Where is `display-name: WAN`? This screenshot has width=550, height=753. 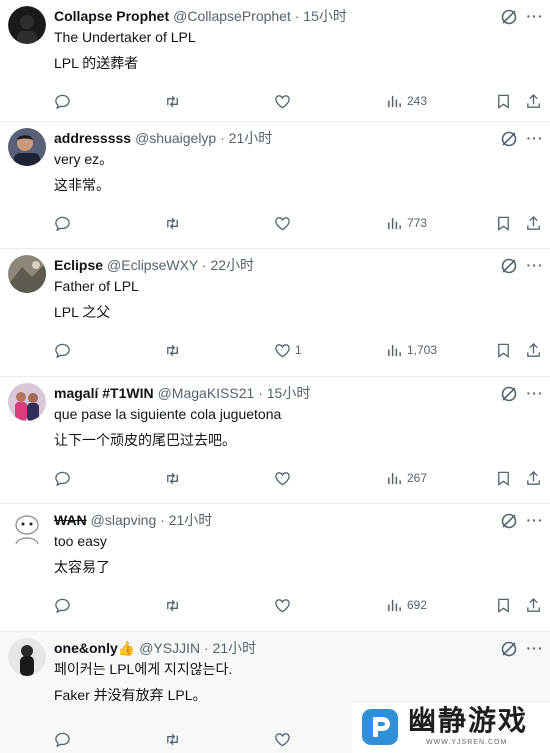 display-name: WAN is located at coordinates (70, 520).